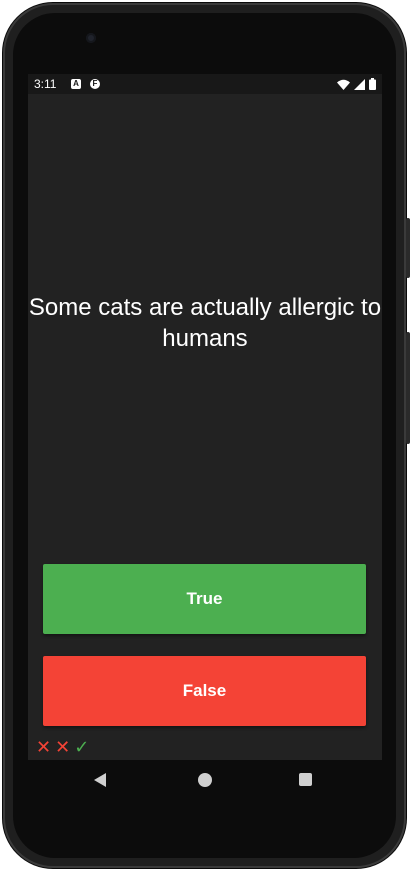 The height and width of the screenshot is (873, 412). Describe the element at coordinates (76, 84) in the screenshot. I see `accessibility-notification-icon: A` at that location.